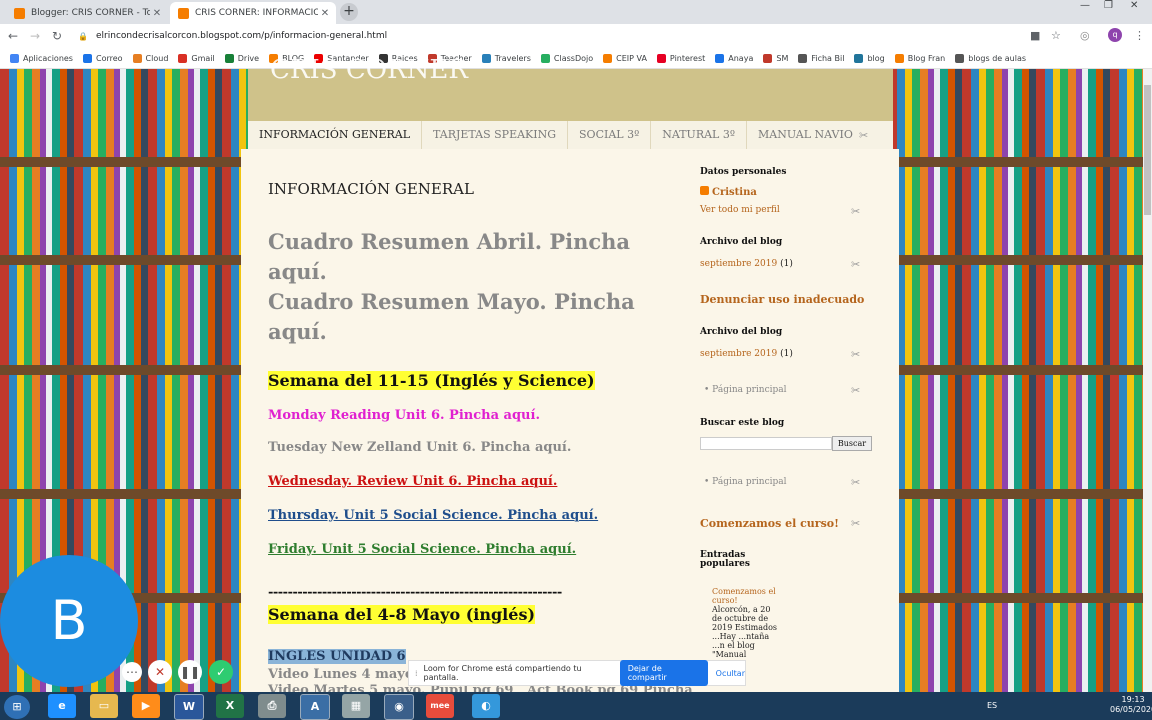 Image resolution: width=1152 pixels, height=720 pixels. Describe the element at coordinates (17, 707) in the screenshot. I see `start-button: ⊞` at that location.